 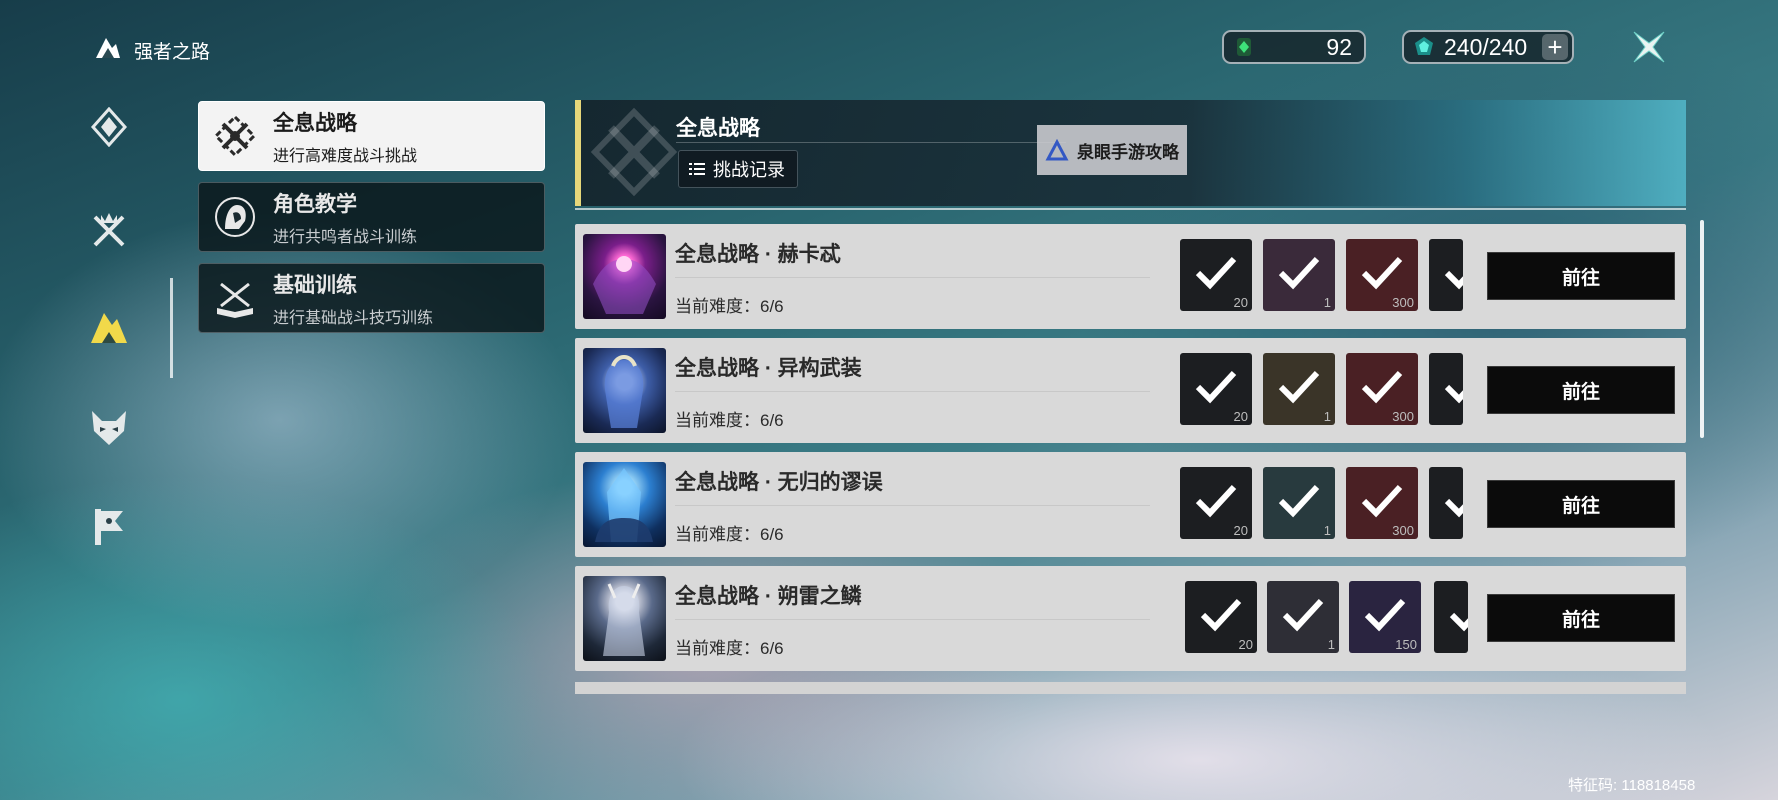 I want to click on menu-title: 基础训练, so click(x=315, y=285).